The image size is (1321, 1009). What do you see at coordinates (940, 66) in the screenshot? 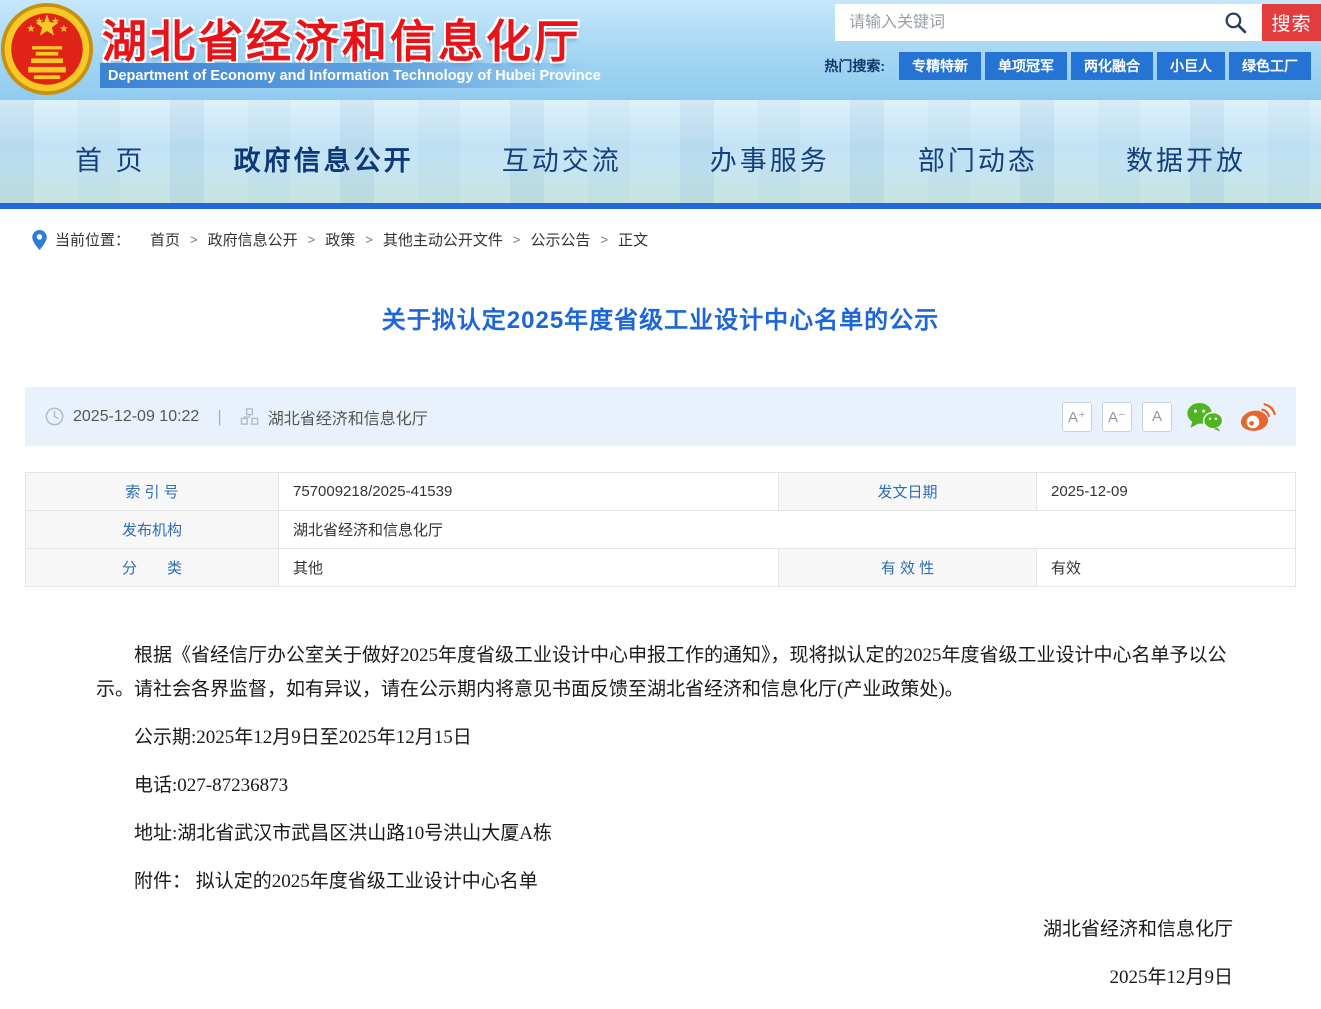
I see `hot-tag-zhuanjingtexin: 专精特新` at bounding box center [940, 66].